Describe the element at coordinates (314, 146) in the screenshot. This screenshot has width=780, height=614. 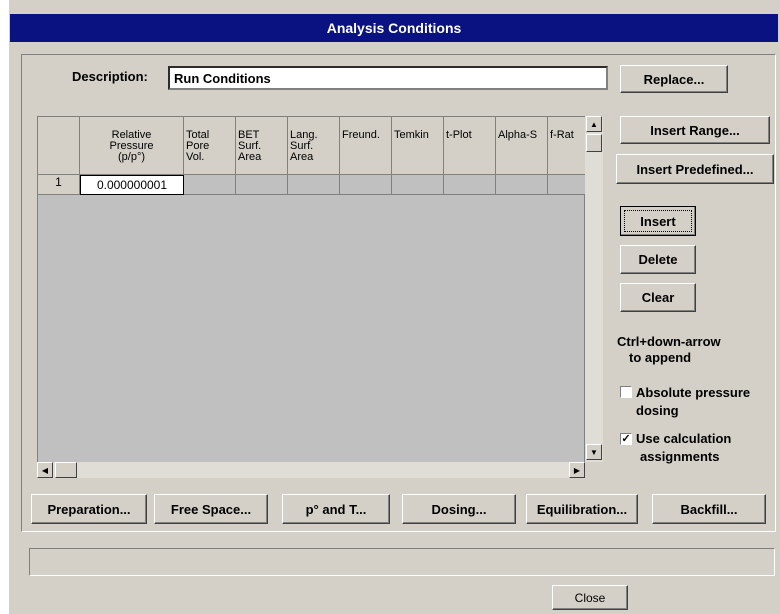
I see `column-header-lang-surf-area: Lang. Surf. Area` at that location.